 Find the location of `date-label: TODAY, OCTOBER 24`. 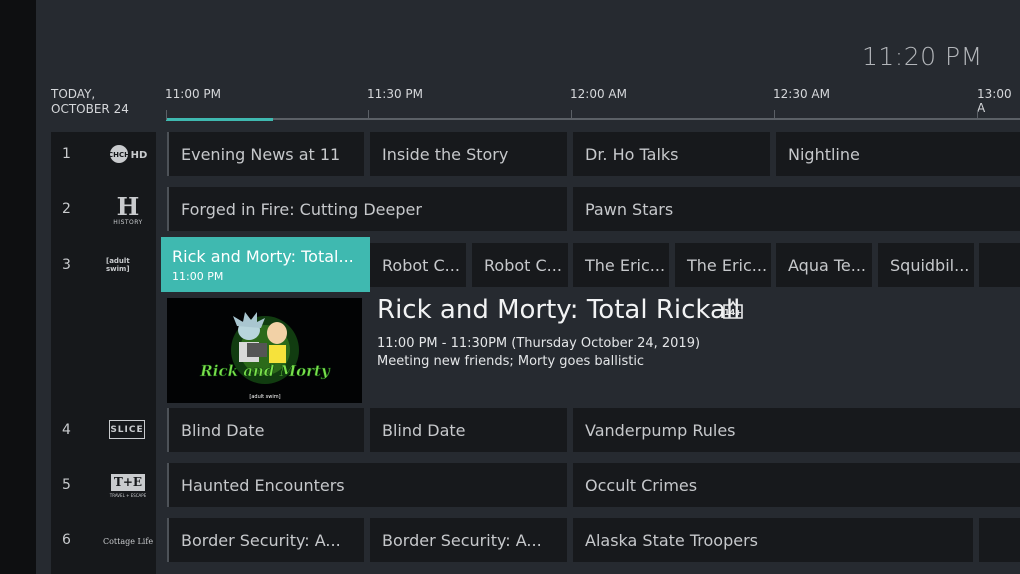

date-label: TODAY, OCTOBER 24 is located at coordinates (90, 102).